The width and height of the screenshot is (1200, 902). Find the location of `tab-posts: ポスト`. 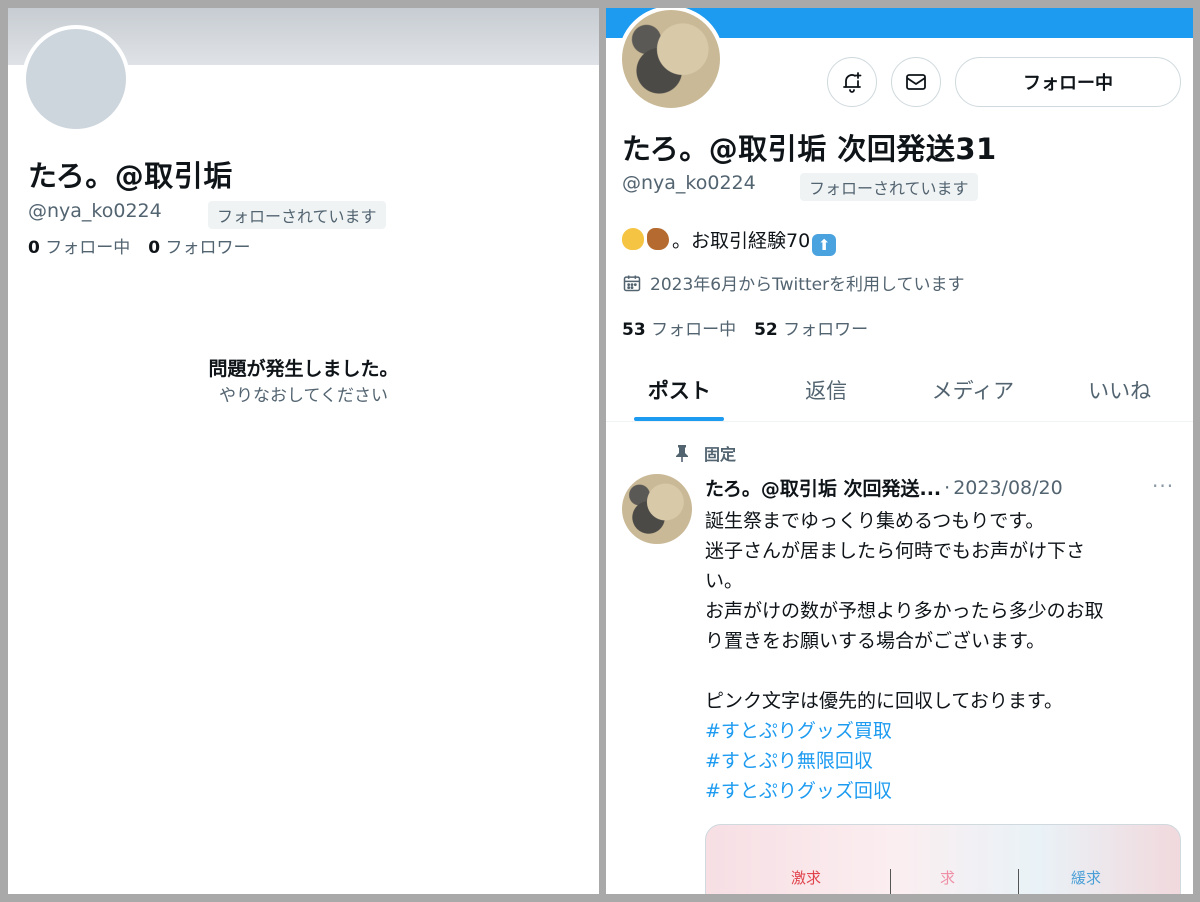

tab-posts: ポスト is located at coordinates (679, 389).